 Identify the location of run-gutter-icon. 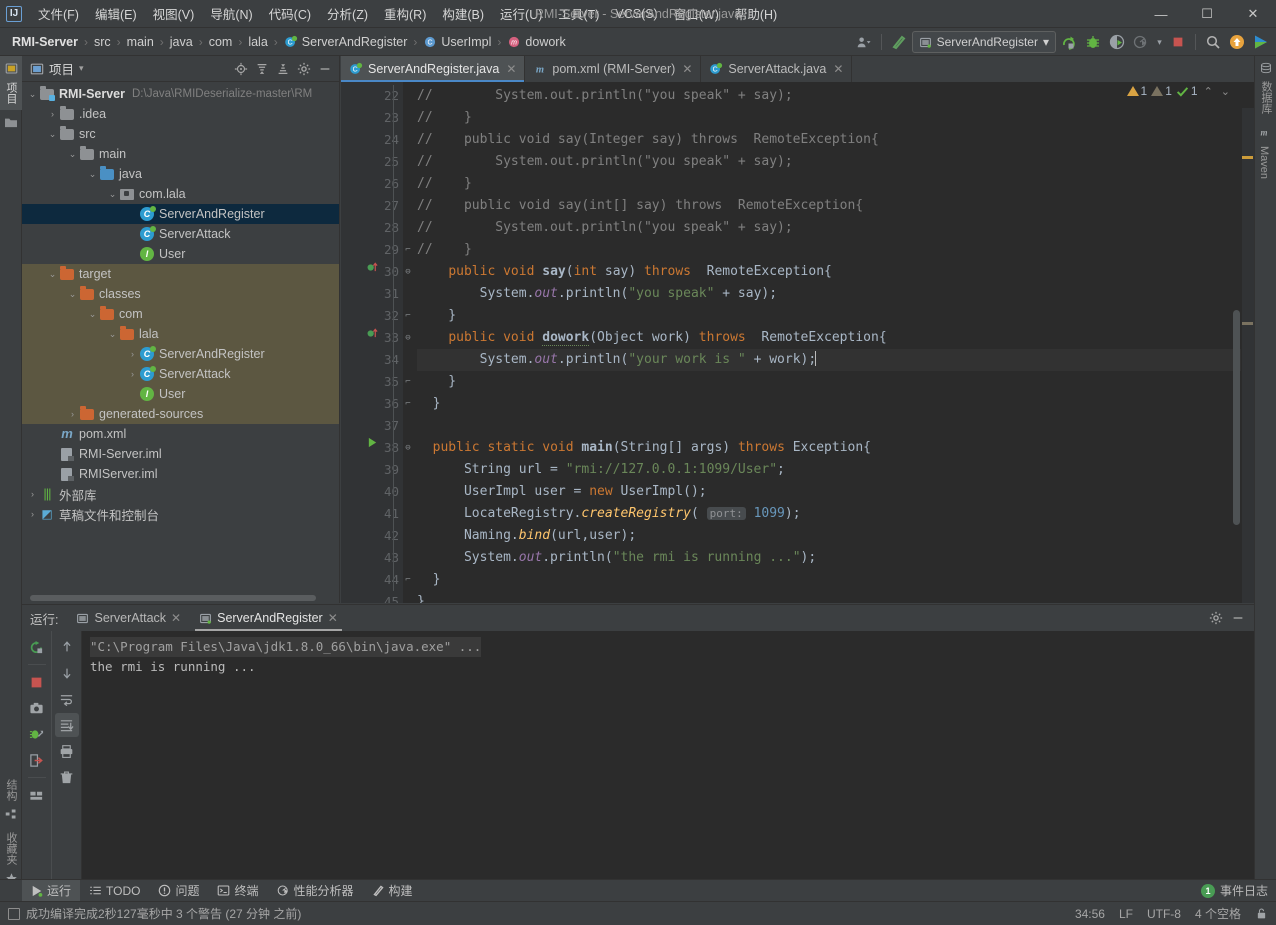
(374, 448).